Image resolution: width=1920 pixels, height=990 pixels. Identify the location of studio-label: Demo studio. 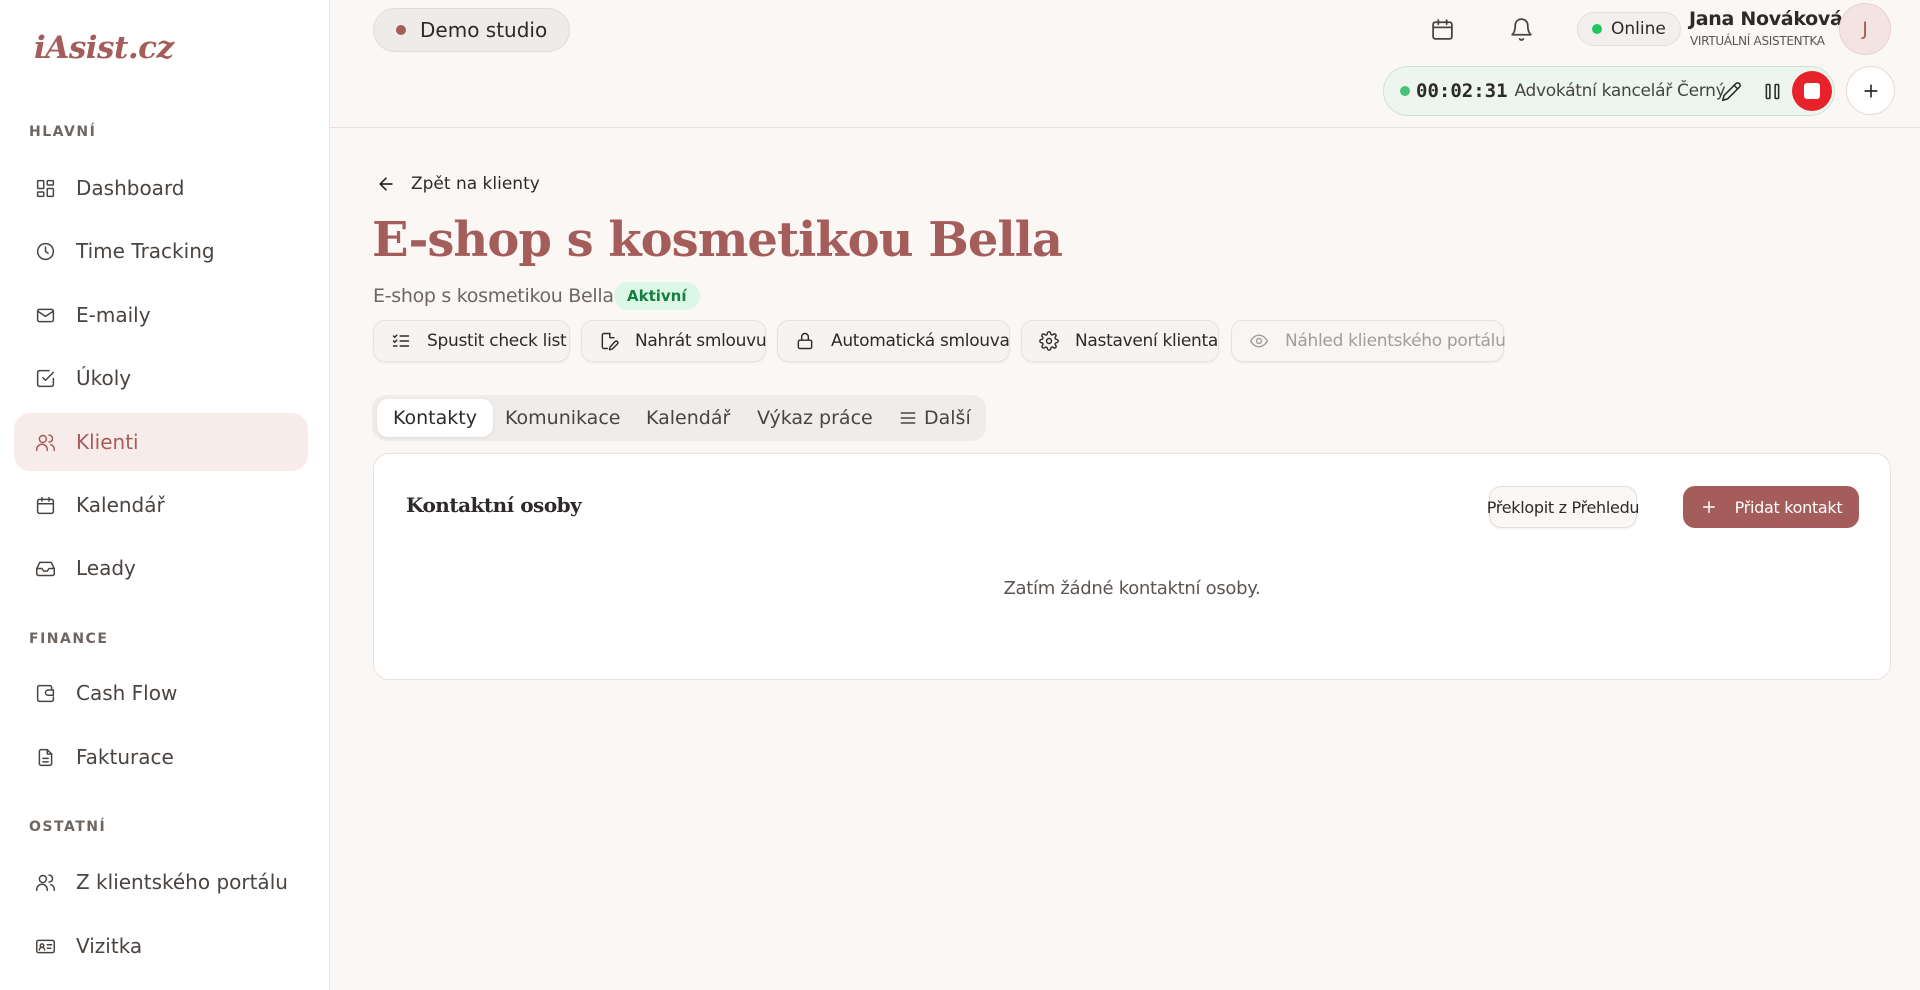
(484, 30).